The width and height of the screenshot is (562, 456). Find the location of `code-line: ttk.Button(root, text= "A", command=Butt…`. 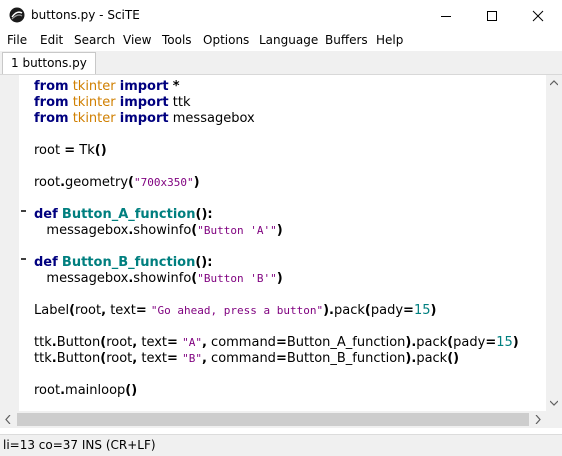

code-line: ttk.Button(root, text= "A", command=Butt… is located at coordinates (276, 343).